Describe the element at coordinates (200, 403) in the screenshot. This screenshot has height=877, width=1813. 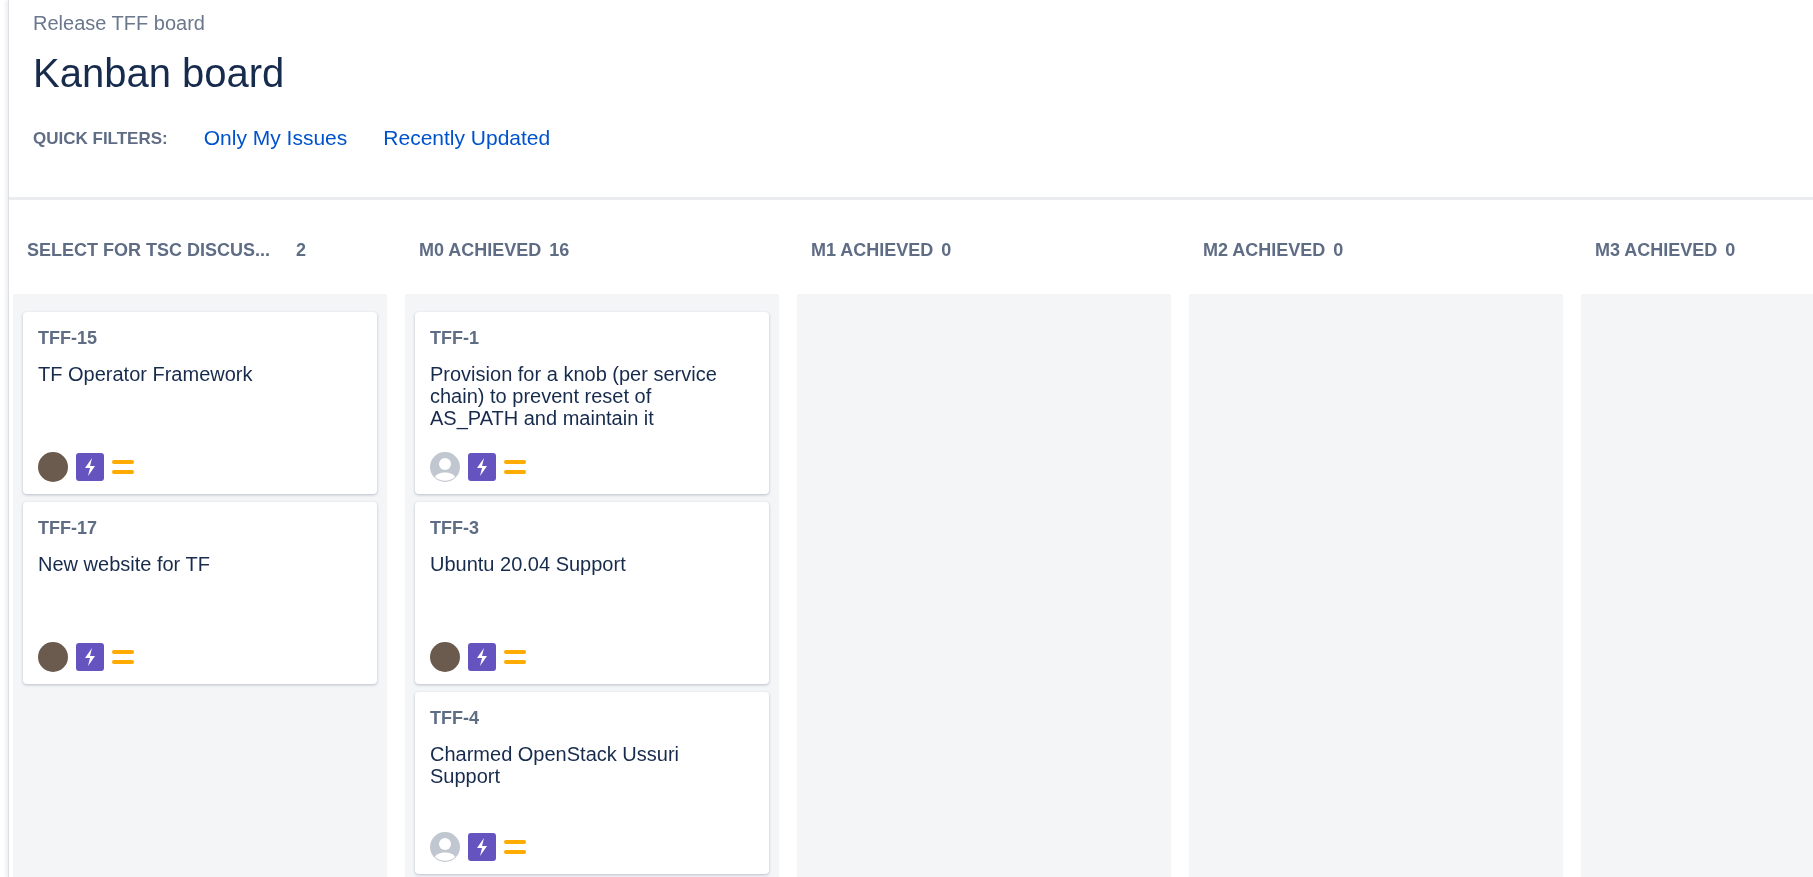
I see `issue-card: TFF-15 TF Operator Framework` at that location.